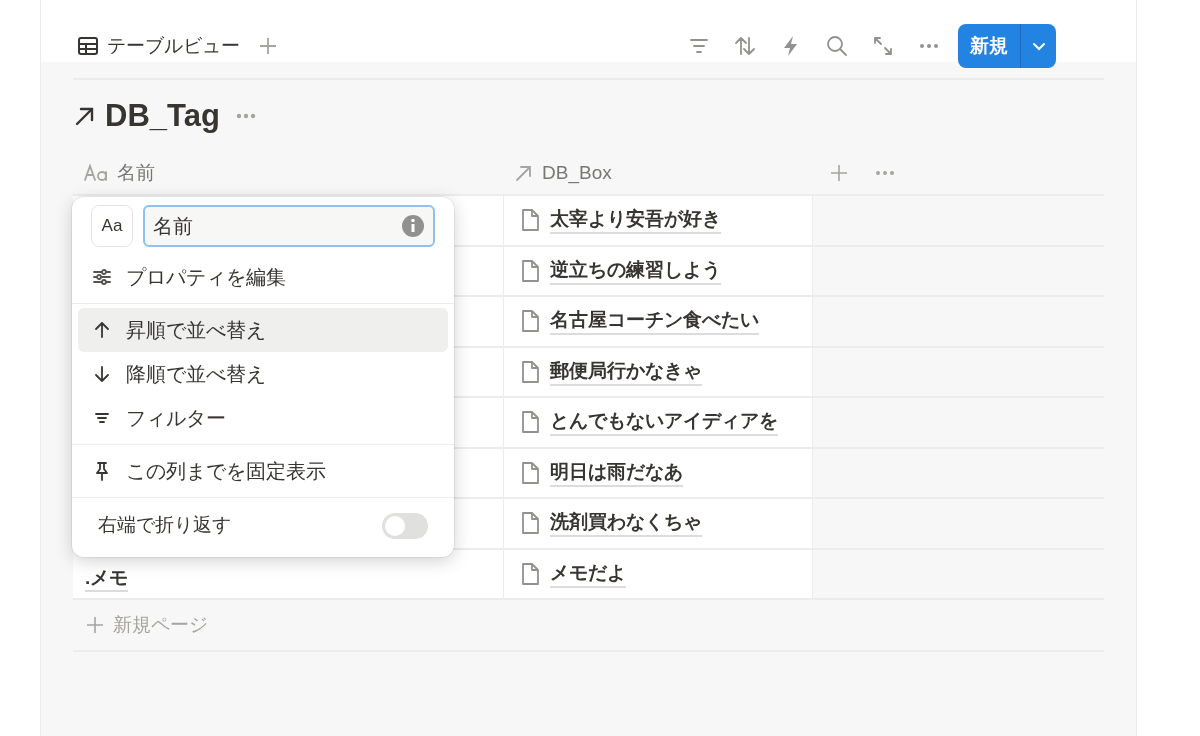  What do you see at coordinates (112, 226) in the screenshot?
I see `property-type-button: Aa` at bounding box center [112, 226].